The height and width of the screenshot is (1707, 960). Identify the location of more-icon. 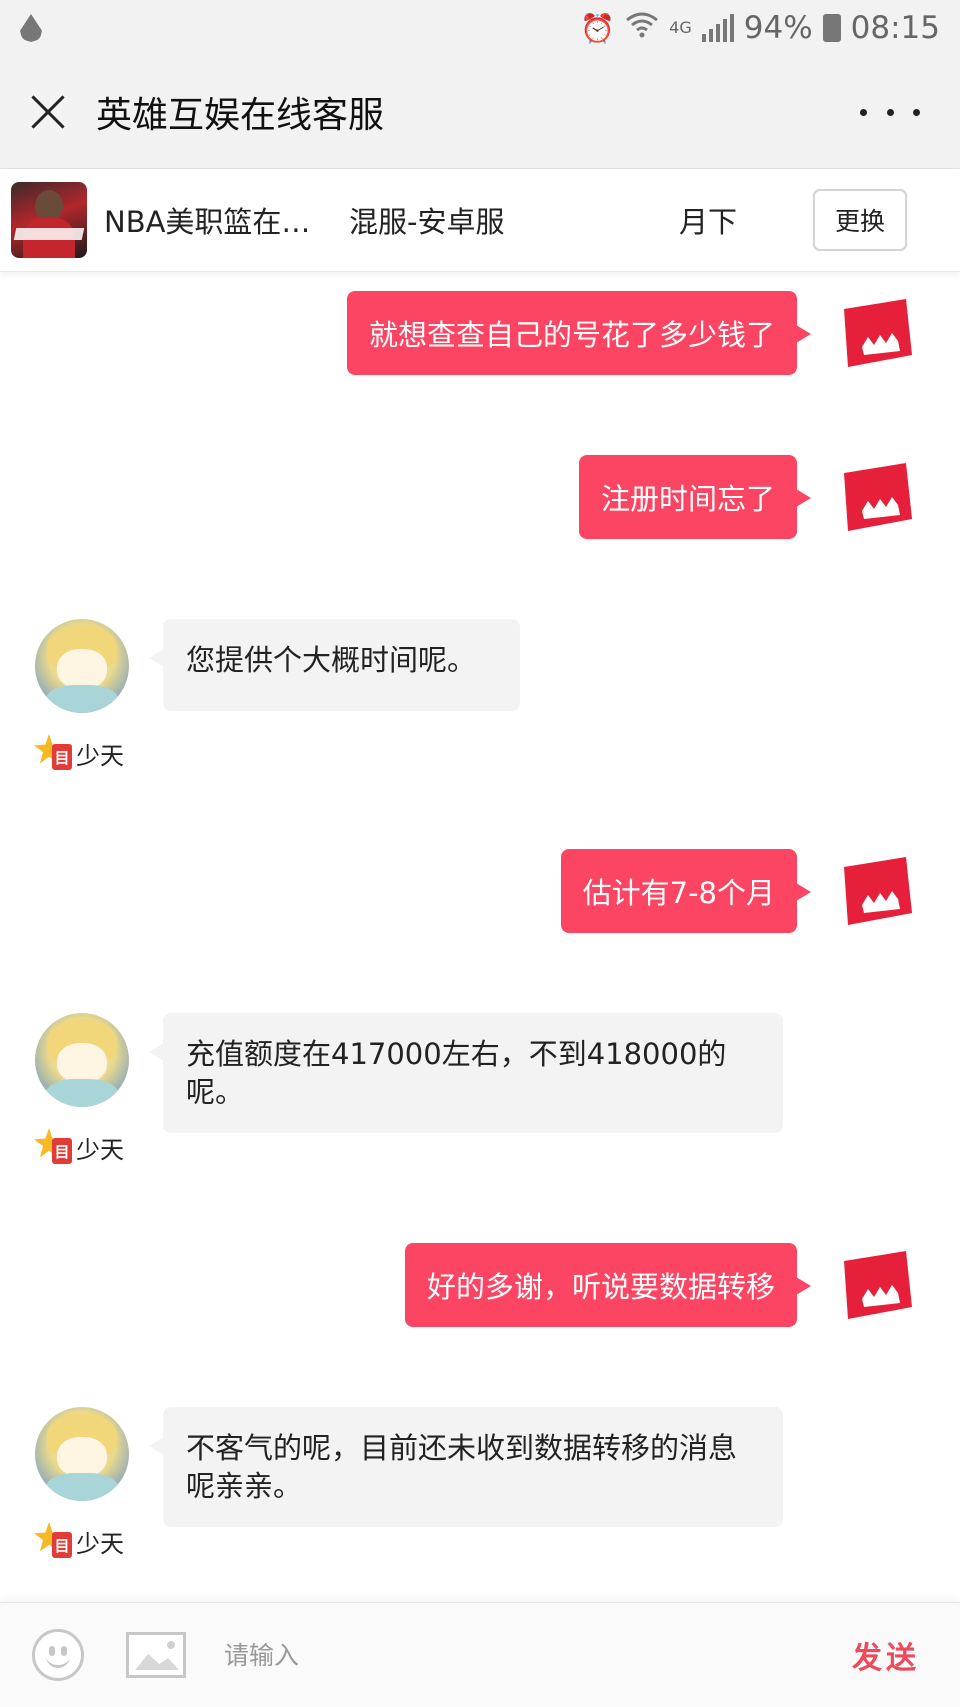
(890, 112).